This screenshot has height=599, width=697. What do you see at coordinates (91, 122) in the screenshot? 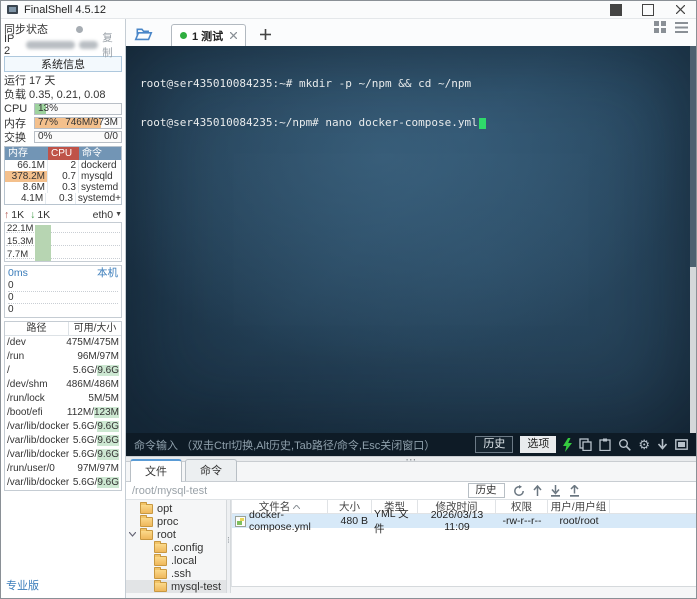
I see `memory-detail: 746M/973M` at bounding box center [91, 122].